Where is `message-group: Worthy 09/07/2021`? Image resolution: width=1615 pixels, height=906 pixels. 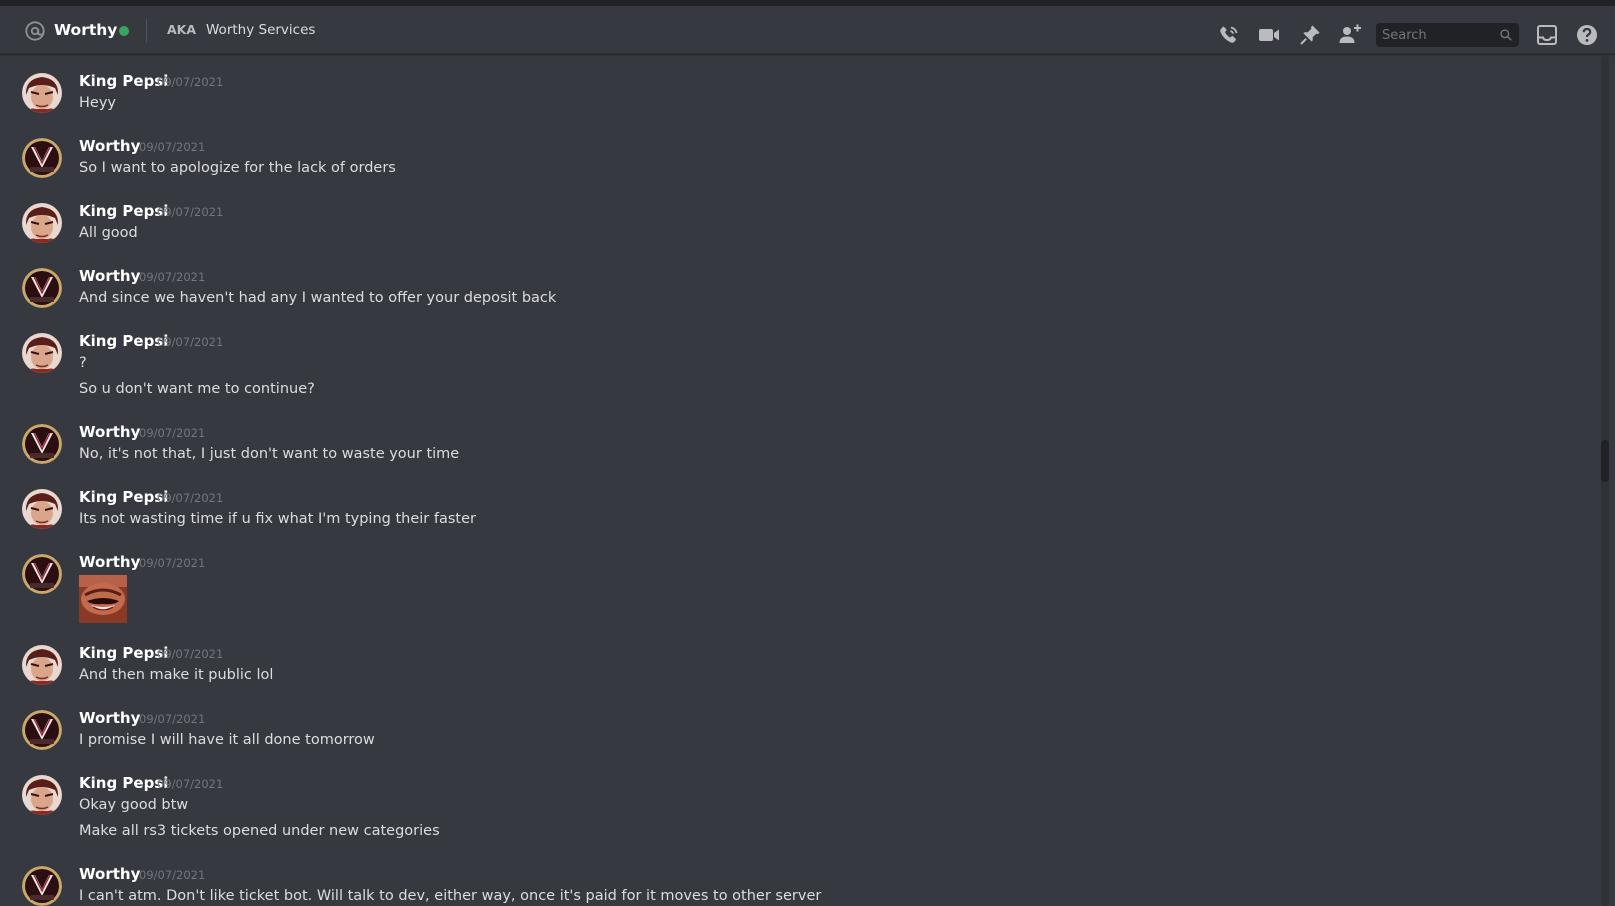 message-group: Worthy 09/07/2021 is located at coordinates (795, 585).